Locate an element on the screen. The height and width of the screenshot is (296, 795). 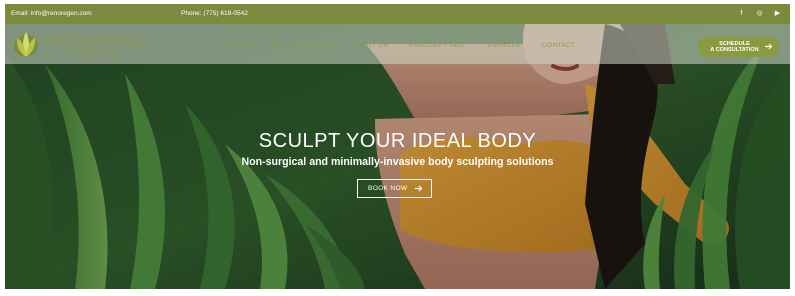
nav-item-emsculpt-neo: EMSCULPT NEO is located at coordinates (437, 45).